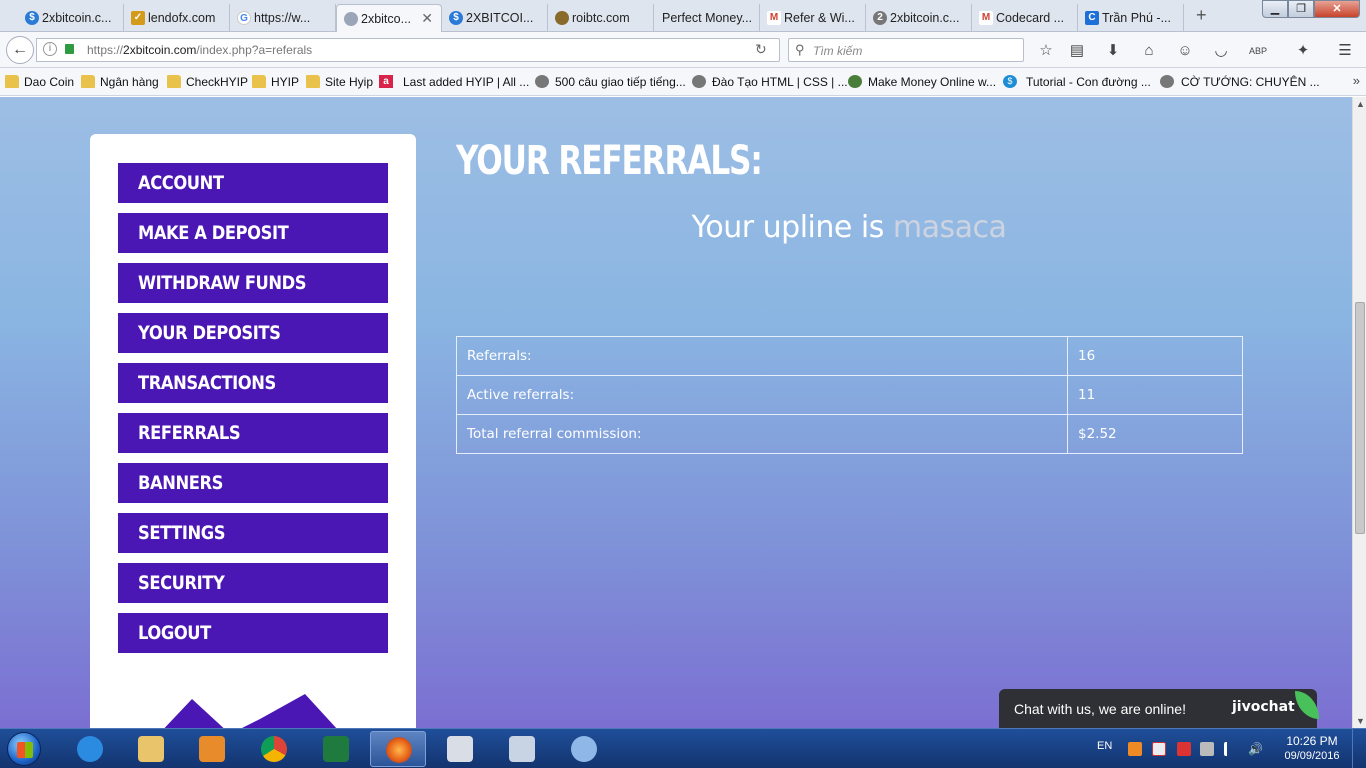 The width and height of the screenshot is (1366, 768). What do you see at coordinates (253, 583) in the screenshot?
I see `menu-security: SECURITY` at bounding box center [253, 583].